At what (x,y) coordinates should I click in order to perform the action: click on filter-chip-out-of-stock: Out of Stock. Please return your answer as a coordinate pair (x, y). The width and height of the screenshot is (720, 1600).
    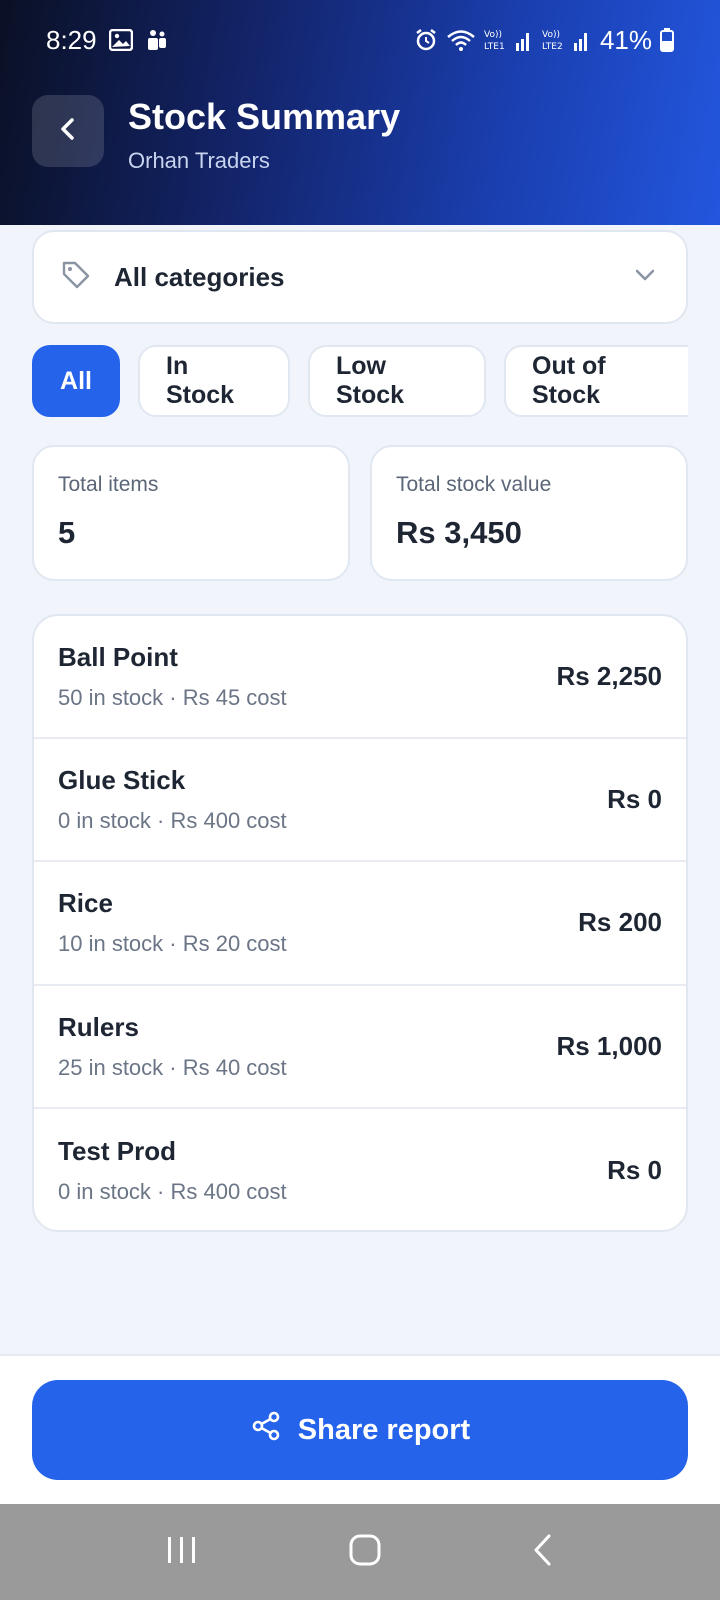
    Looking at the image, I should click on (596, 381).